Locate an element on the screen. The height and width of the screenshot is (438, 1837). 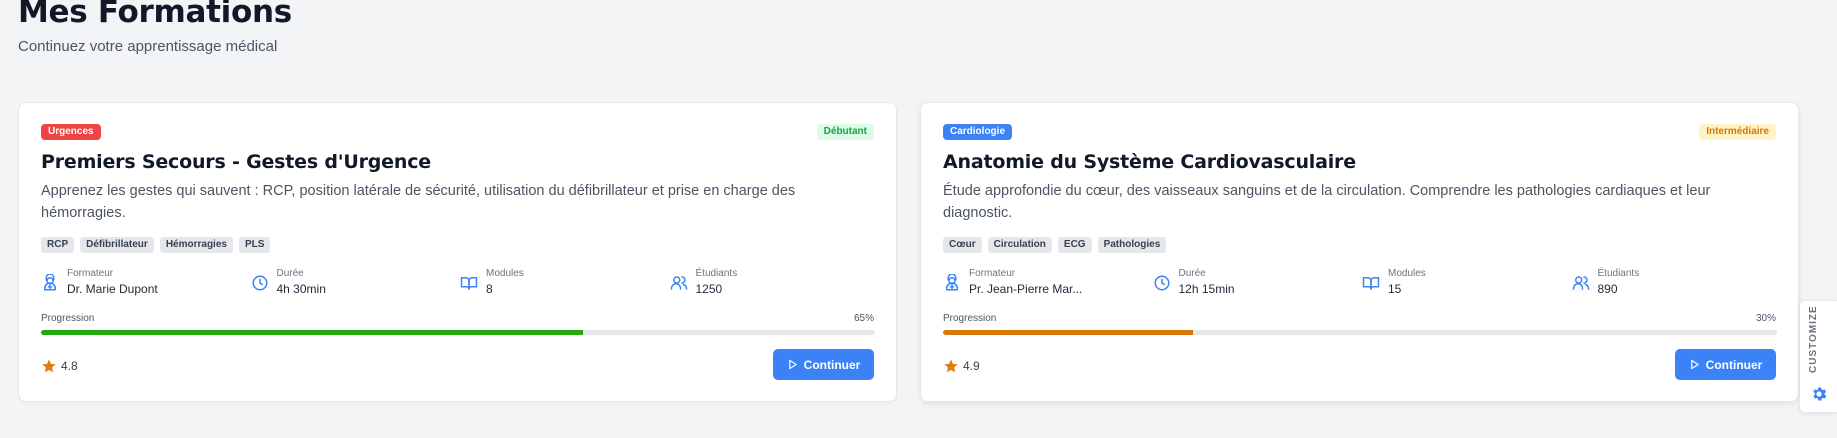
progress-percent: 30% is located at coordinates (1765, 318).